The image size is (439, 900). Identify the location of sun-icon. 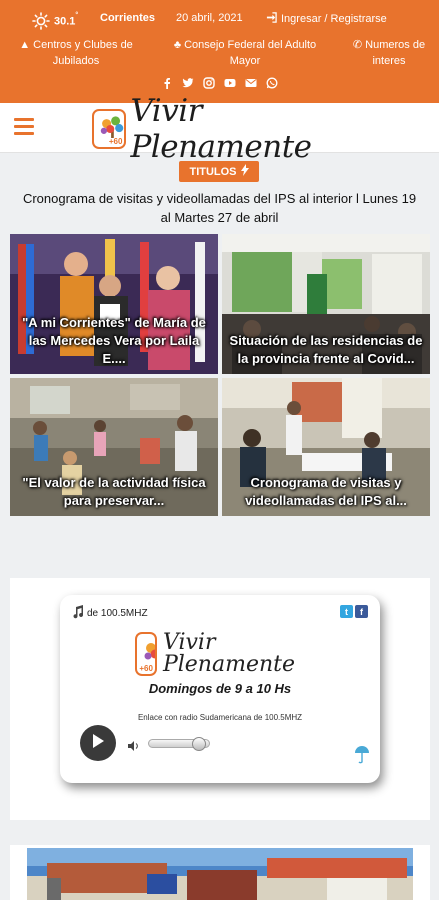
(41, 21).